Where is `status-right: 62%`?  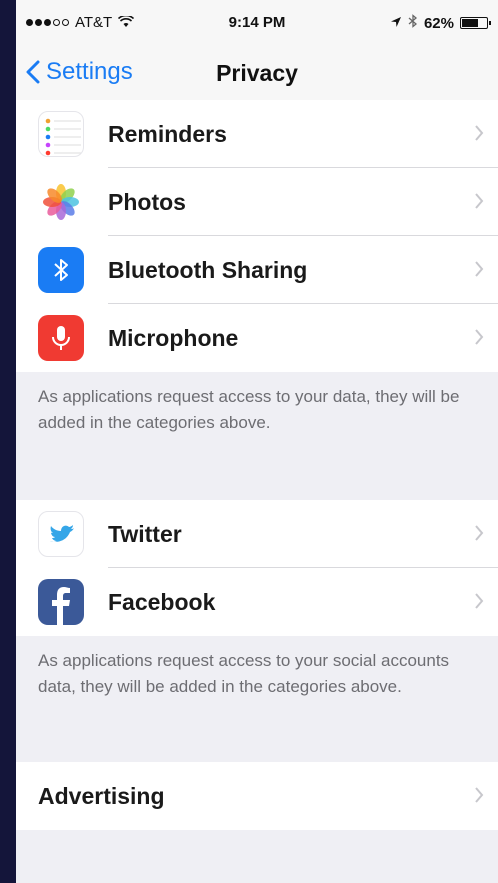 status-right: 62% is located at coordinates (440, 23).